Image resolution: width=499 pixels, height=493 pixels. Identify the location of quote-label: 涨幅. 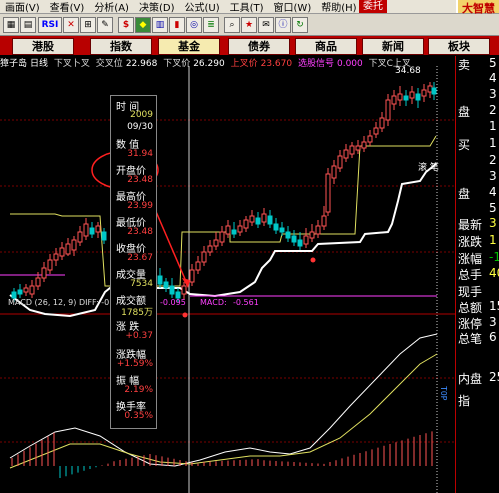
(470, 259).